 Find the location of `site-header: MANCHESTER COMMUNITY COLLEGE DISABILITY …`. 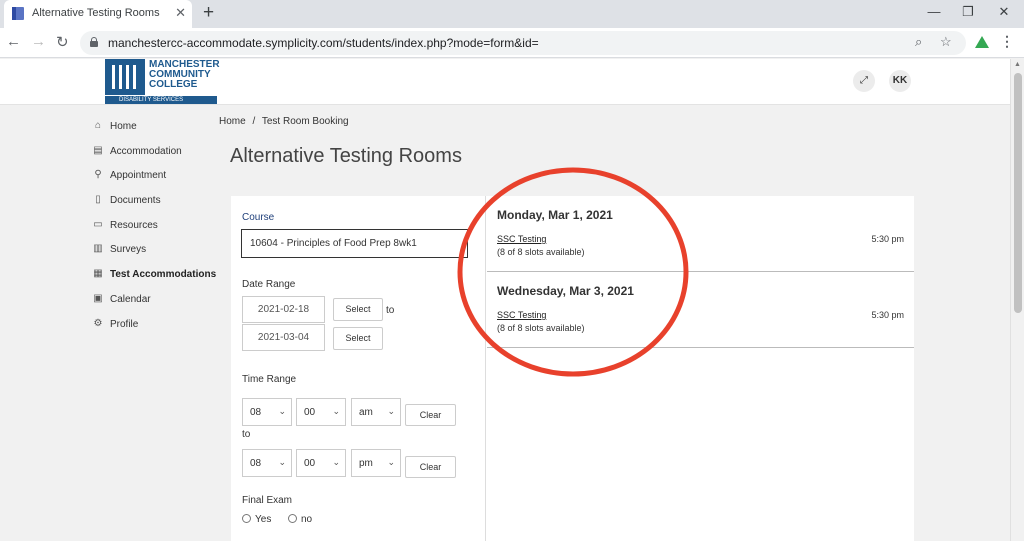

site-header: MANCHESTER COMMUNITY COLLEGE DISABILITY … is located at coordinates (505, 82).